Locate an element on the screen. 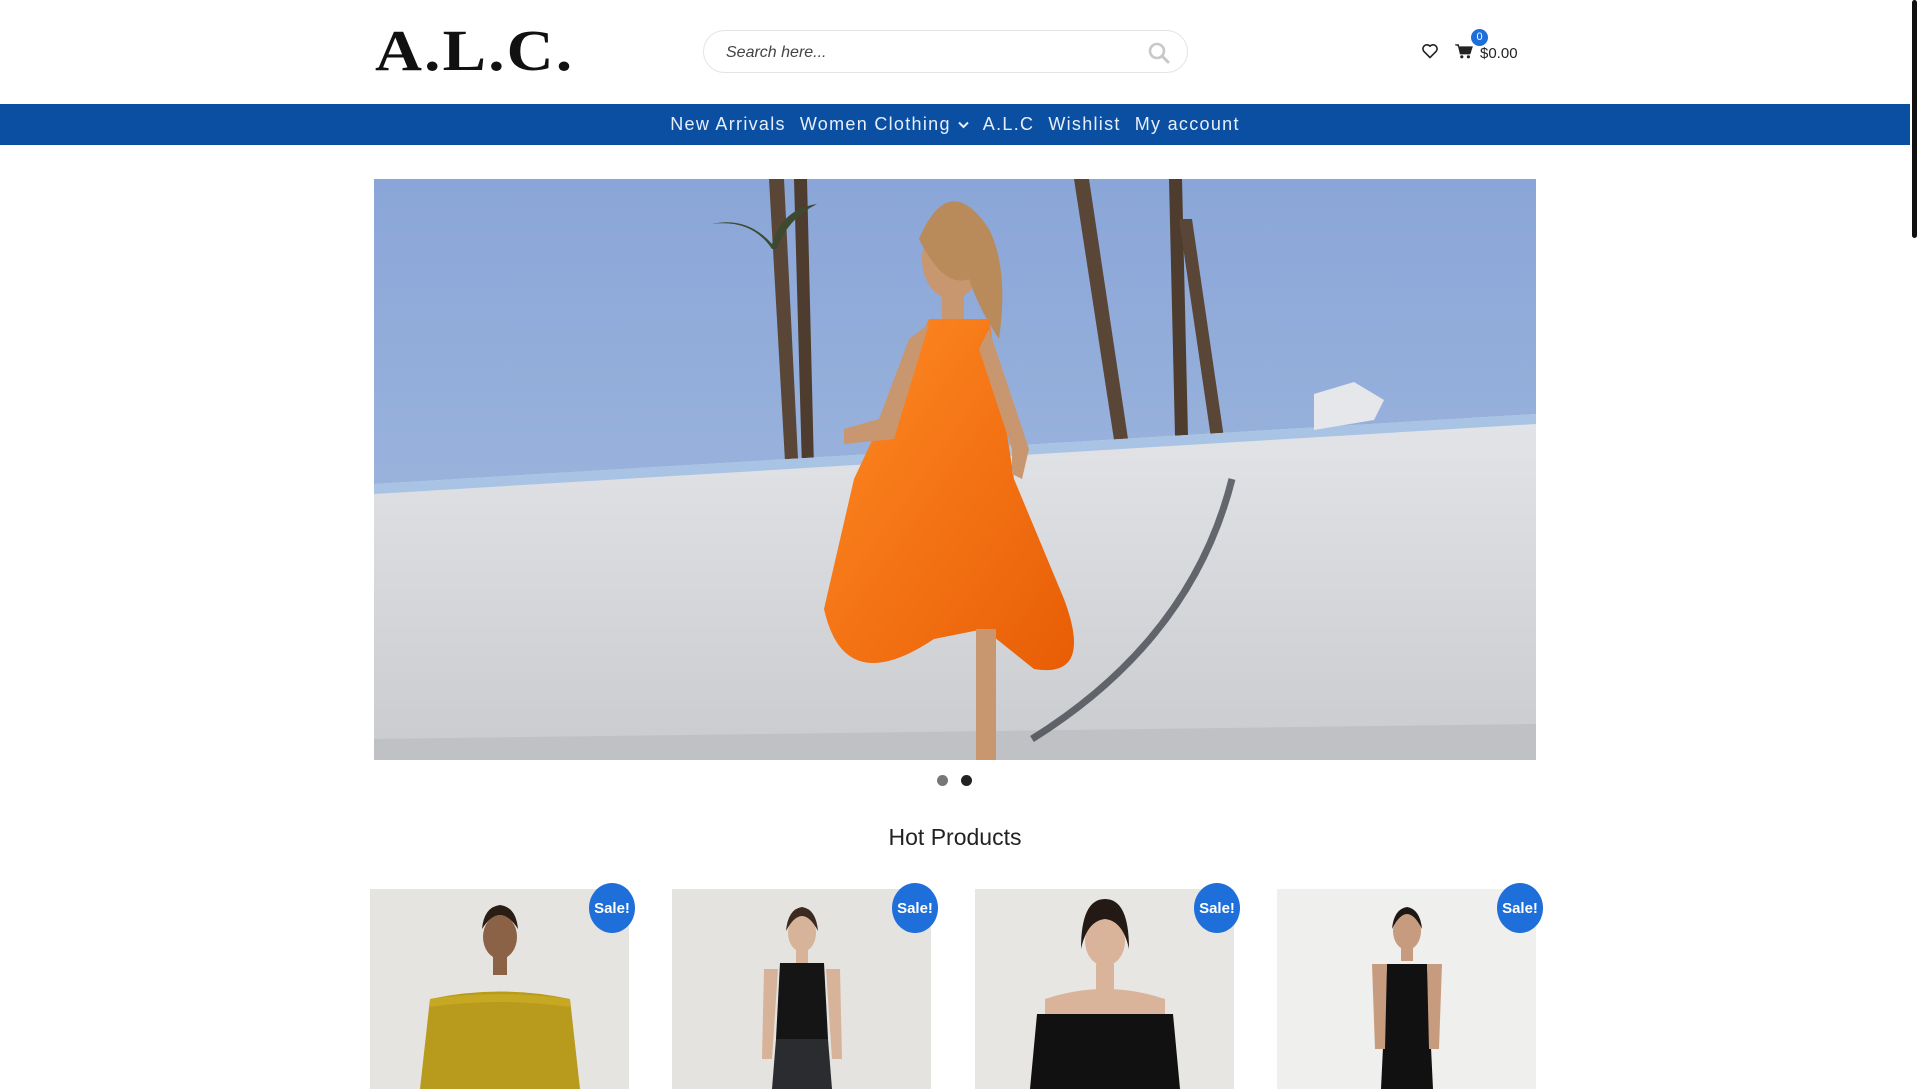  nav-item-alc: A.L.C is located at coordinates (1009, 124).